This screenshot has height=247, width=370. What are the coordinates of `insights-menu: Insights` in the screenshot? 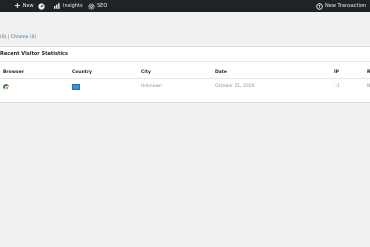 It's located at (68, 6).